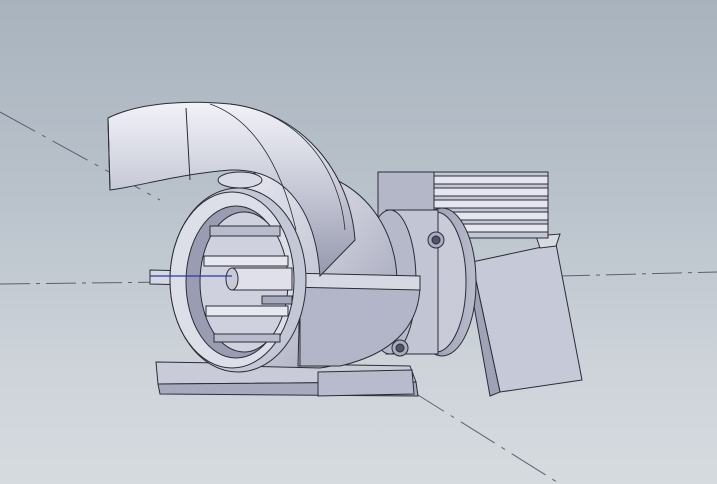  Describe the element at coordinates (525, 315) in the screenshot. I see `support-bracket` at that location.